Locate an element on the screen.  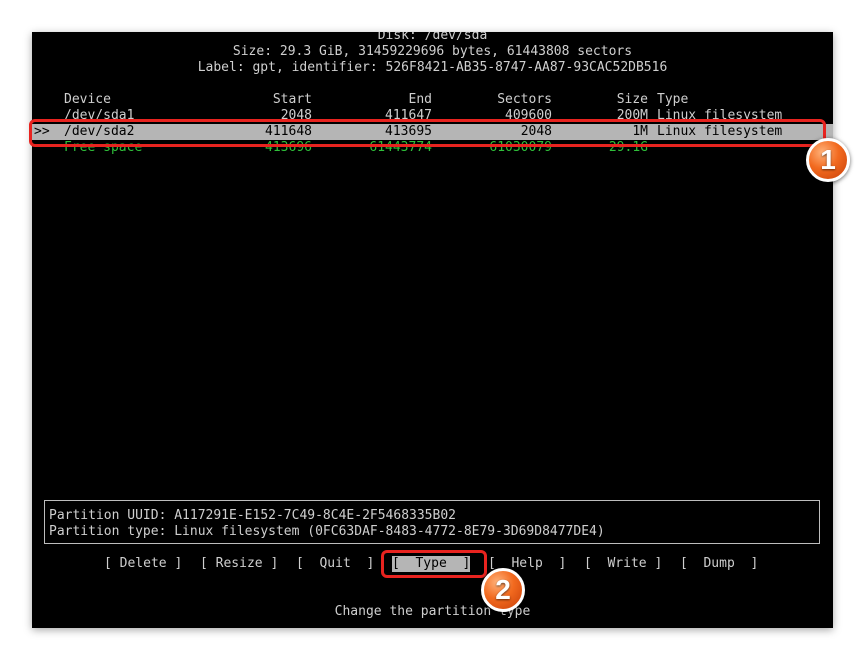
highlight-selected-row is located at coordinates (427, 133).